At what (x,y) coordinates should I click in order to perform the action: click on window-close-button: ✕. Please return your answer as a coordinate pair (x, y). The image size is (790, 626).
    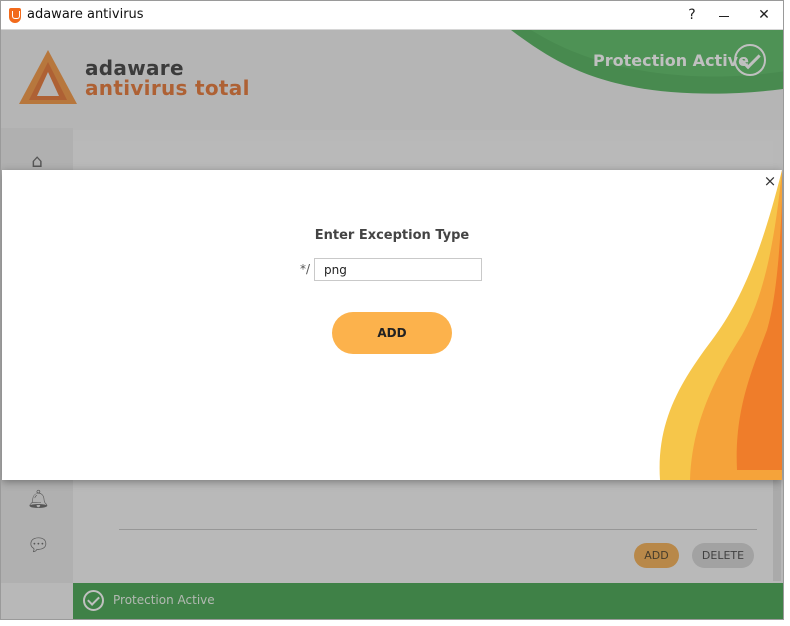
    Looking at the image, I should click on (764, 15).